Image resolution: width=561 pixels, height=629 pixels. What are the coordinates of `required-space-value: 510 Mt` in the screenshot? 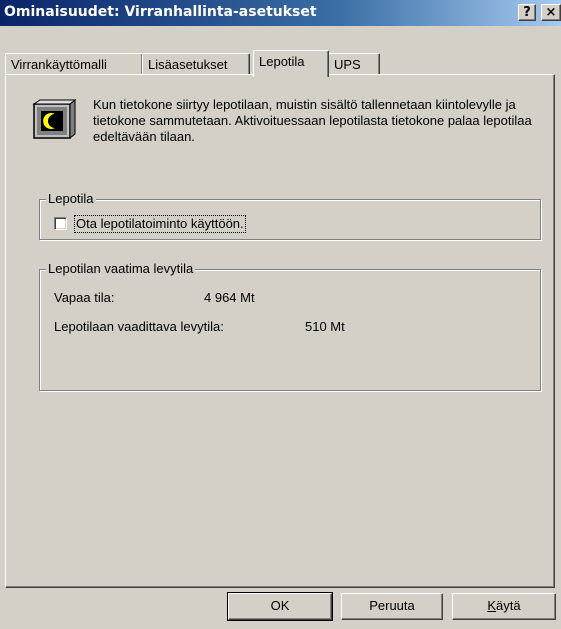 It's located at (325, 326).